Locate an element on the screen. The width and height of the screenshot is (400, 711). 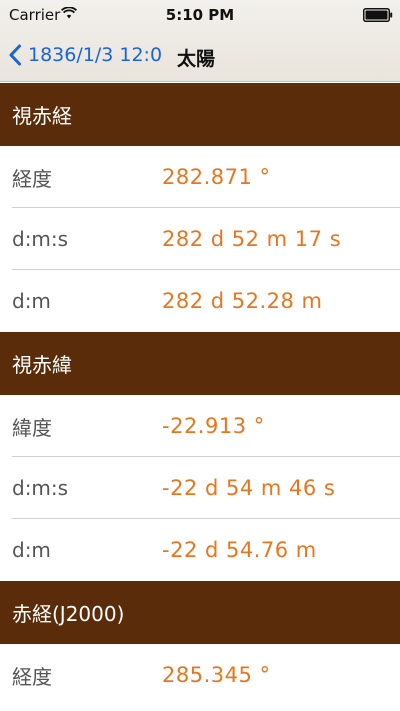
table-row: 緯度 -22.913 ° is located at coordinates (200, 426).